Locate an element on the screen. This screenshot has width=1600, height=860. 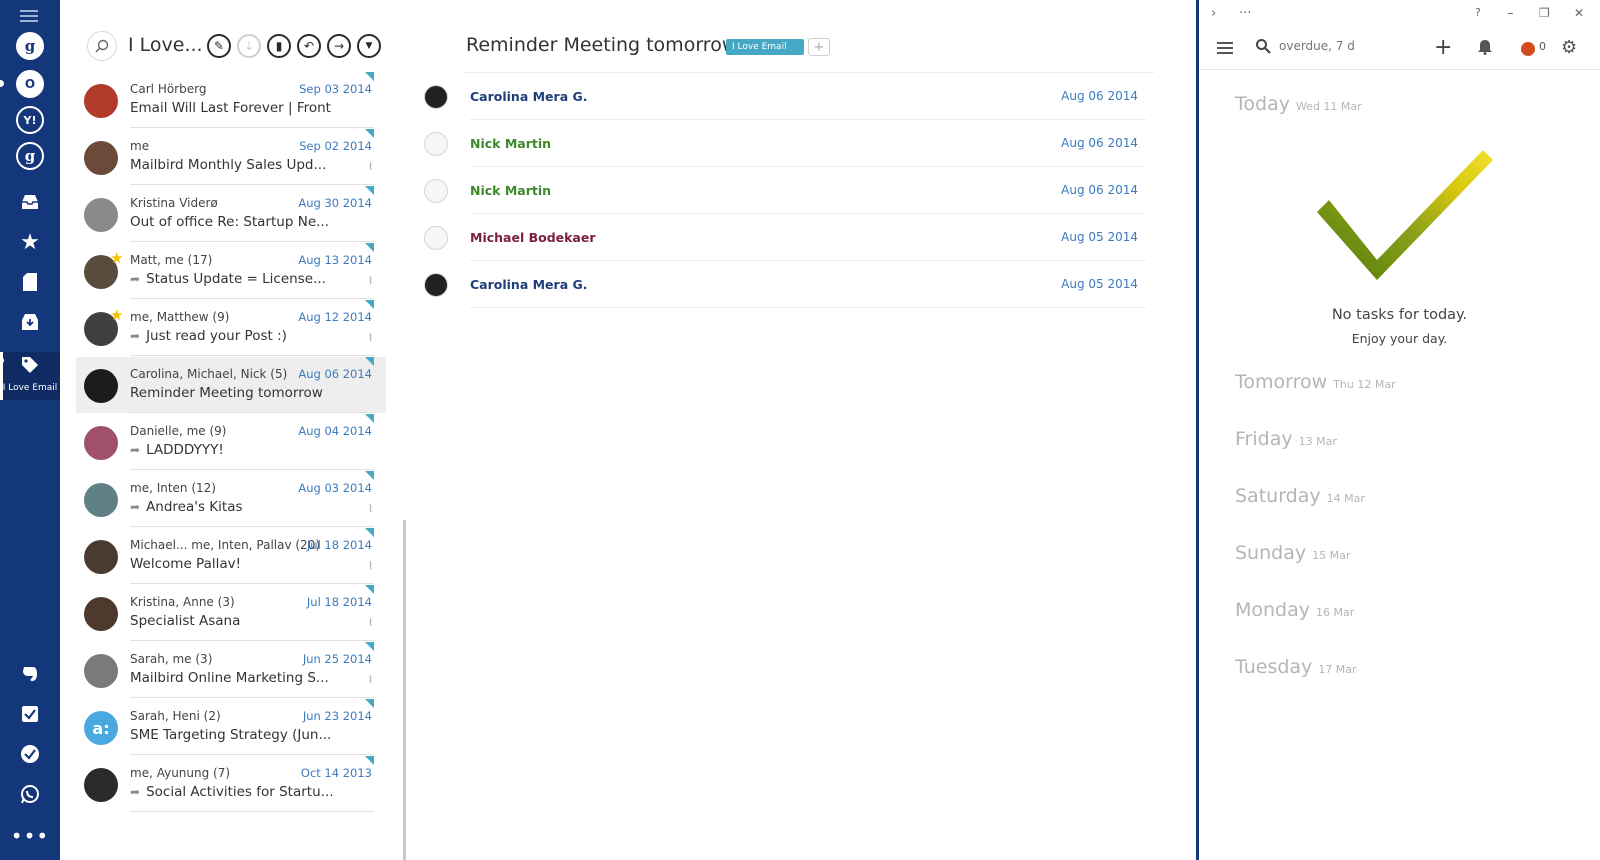
tasks-app-button is located at coordinates (30, 754).